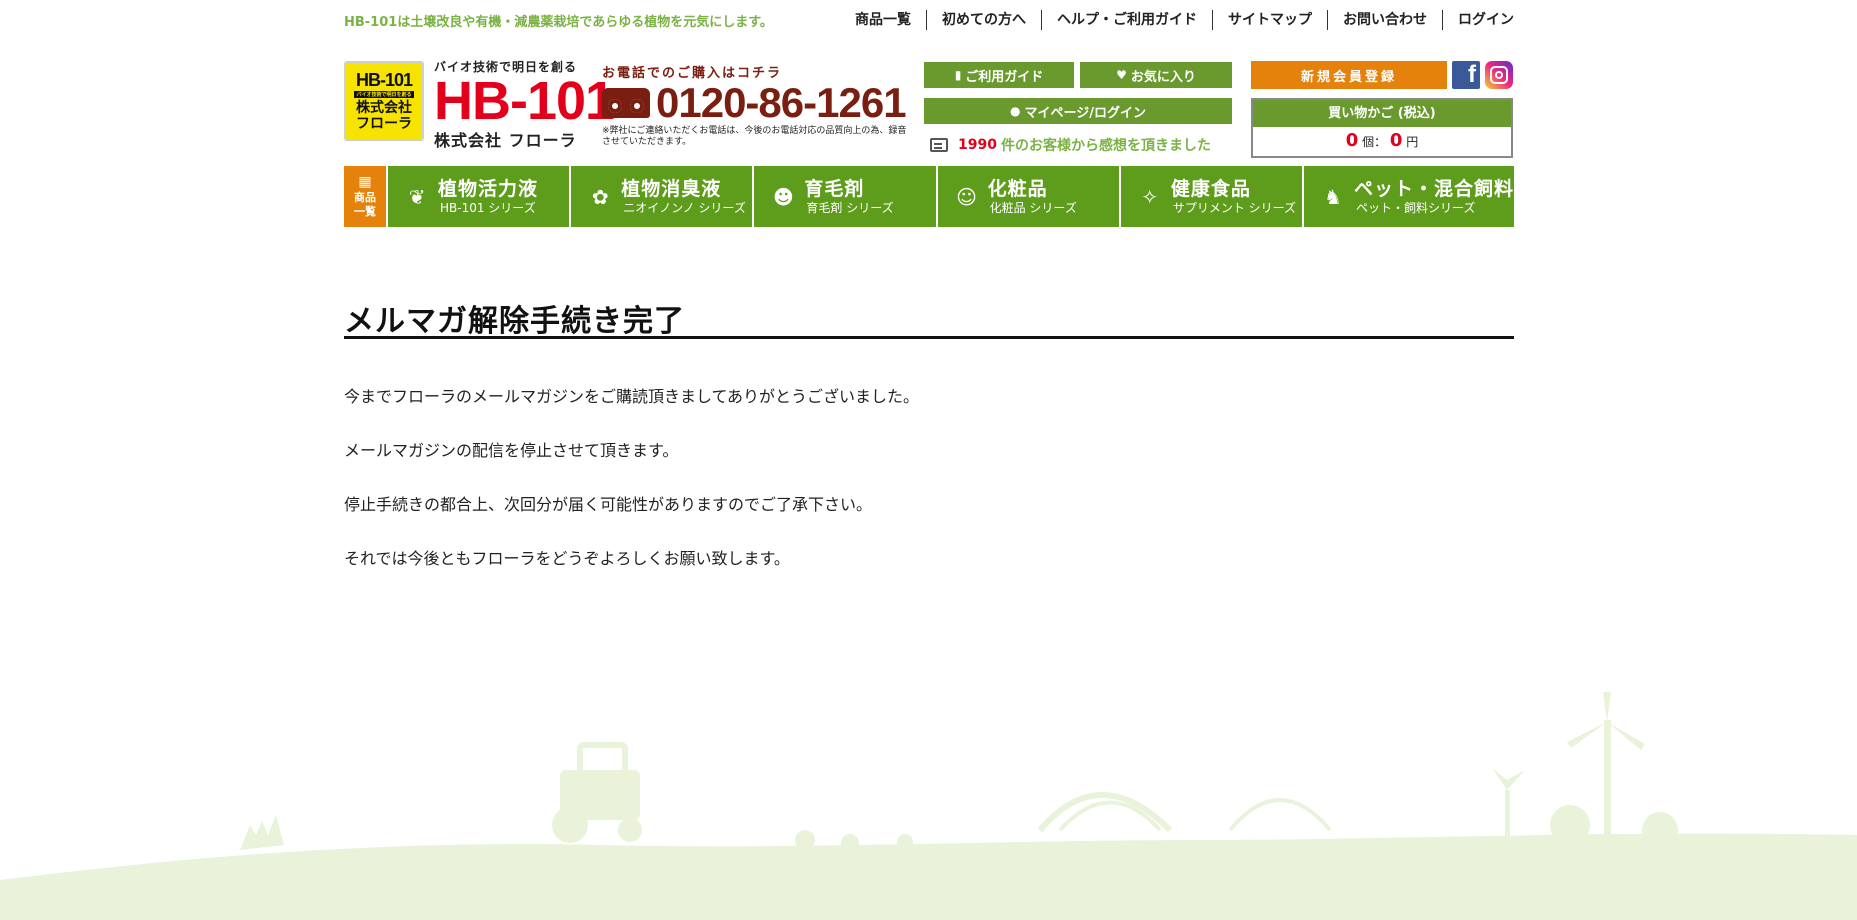 This screenshot has width=1857, height=920. I want to click on category-plant-deodorant: ✿ 植物消臭液 ニオイノンノ シリーズ, so click(661, 196).